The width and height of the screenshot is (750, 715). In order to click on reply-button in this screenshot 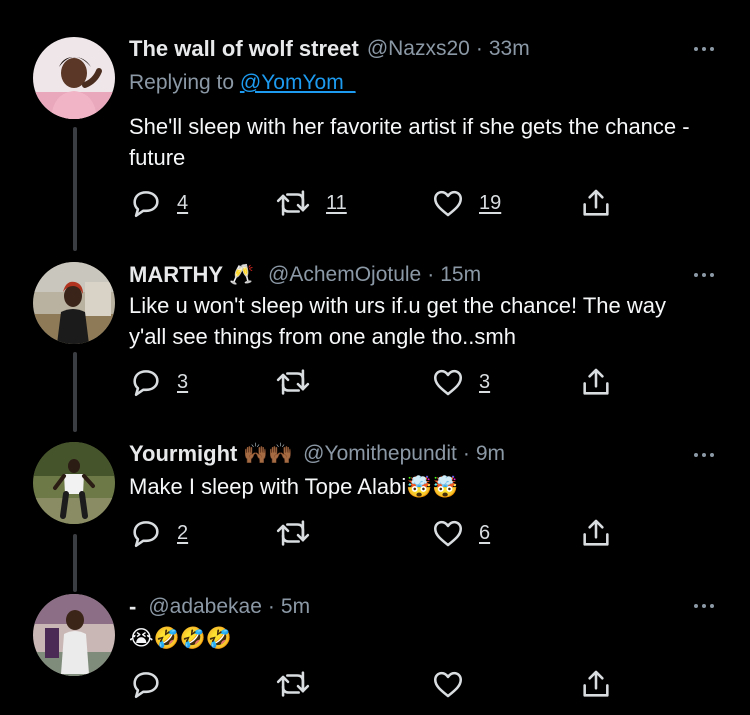, I will do `click(146, 684)`.